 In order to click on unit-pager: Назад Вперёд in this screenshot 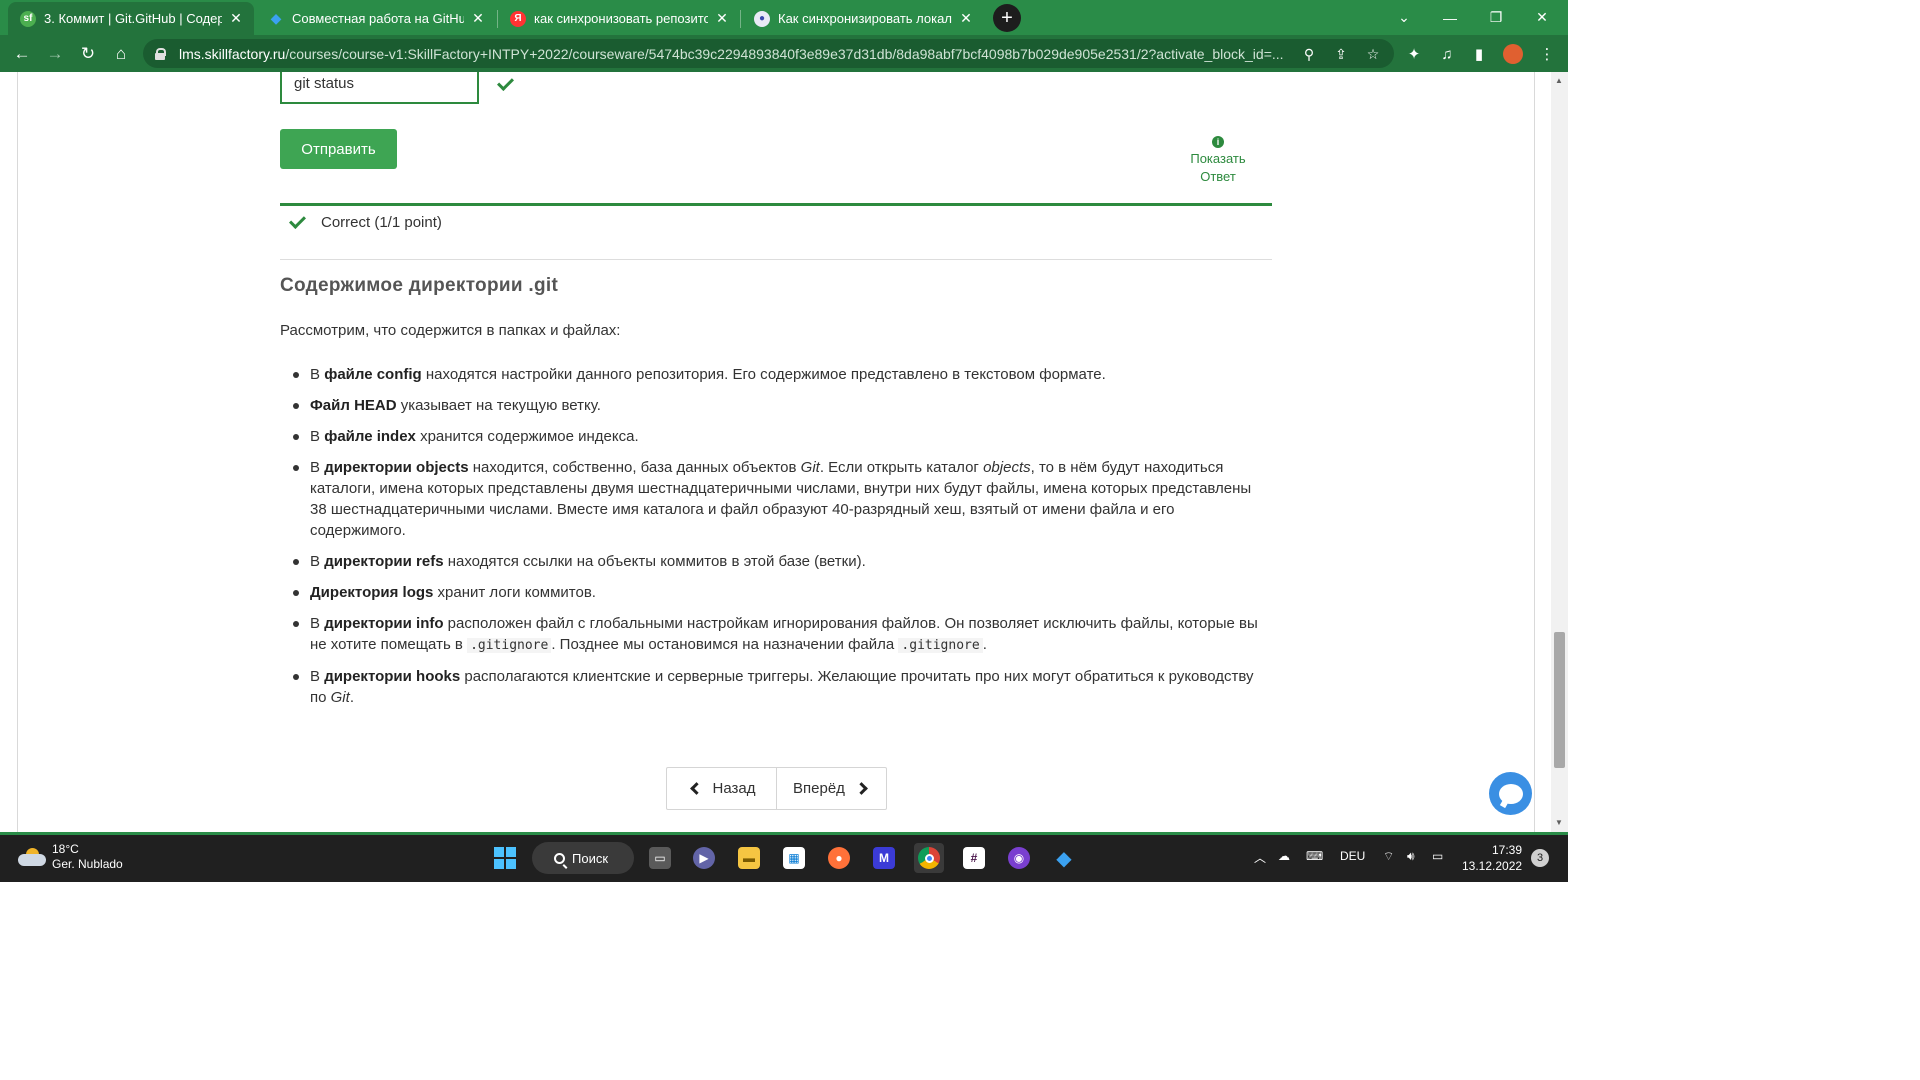, I will do `click(776, 788)`.